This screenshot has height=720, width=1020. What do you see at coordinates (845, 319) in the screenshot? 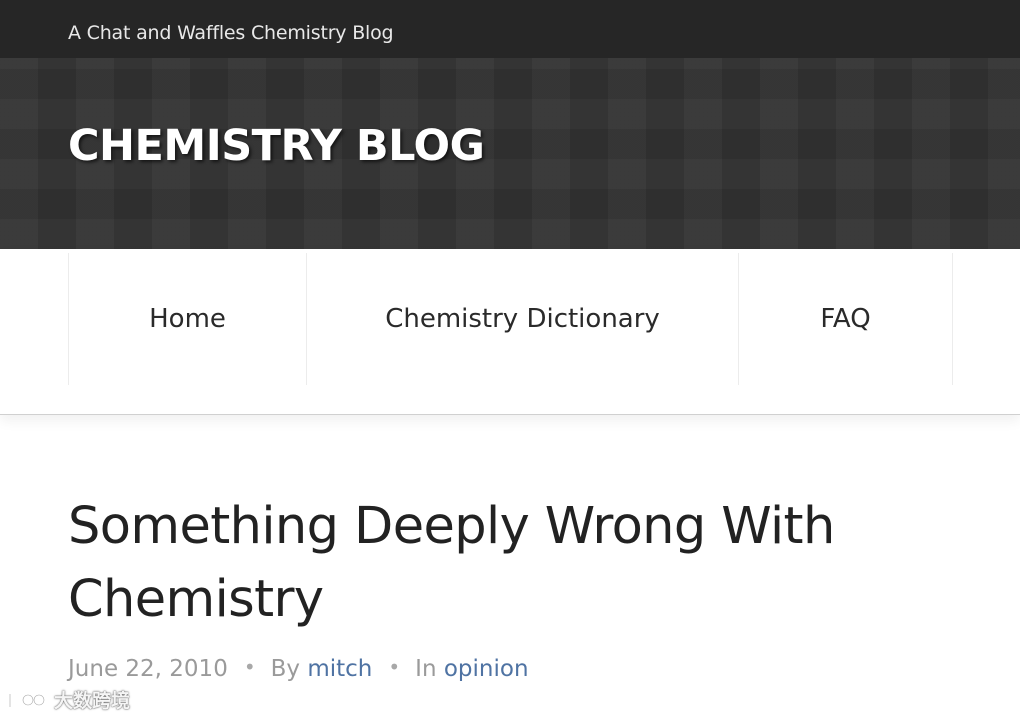
I see `nav-item-faq: FAQ` at bounding box center [845, 319].